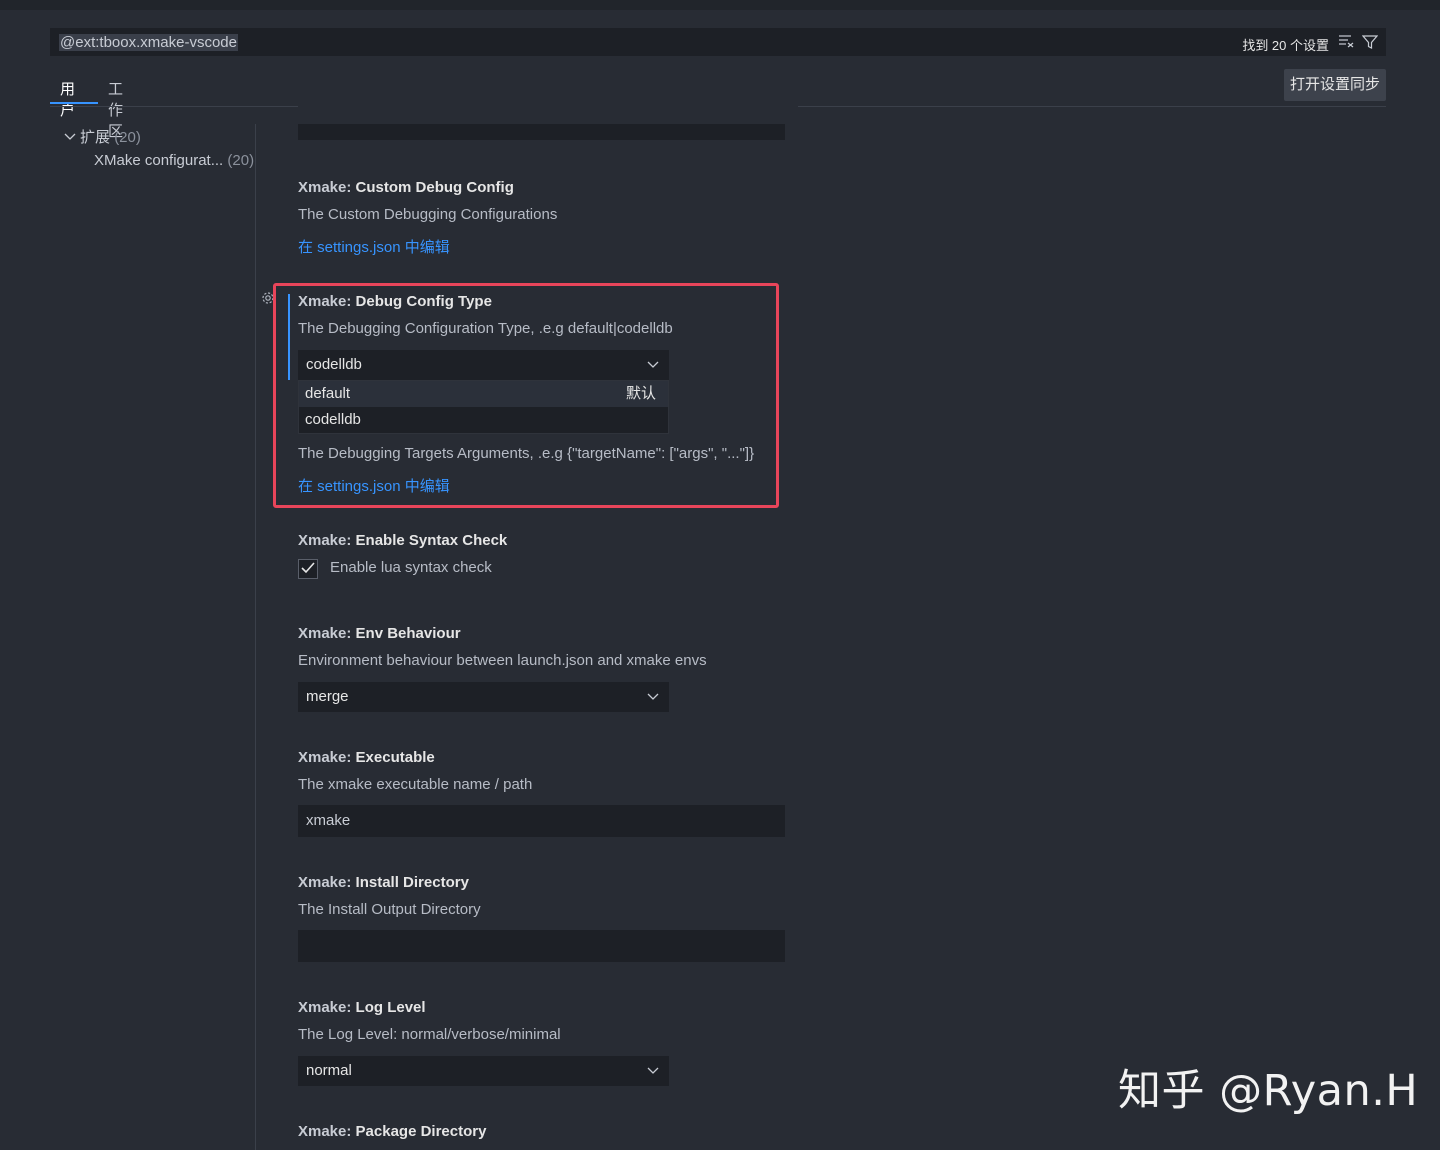  Describe the element at coordinates (1370, 43) in the screenshot. I see `filter-icon` at that location.